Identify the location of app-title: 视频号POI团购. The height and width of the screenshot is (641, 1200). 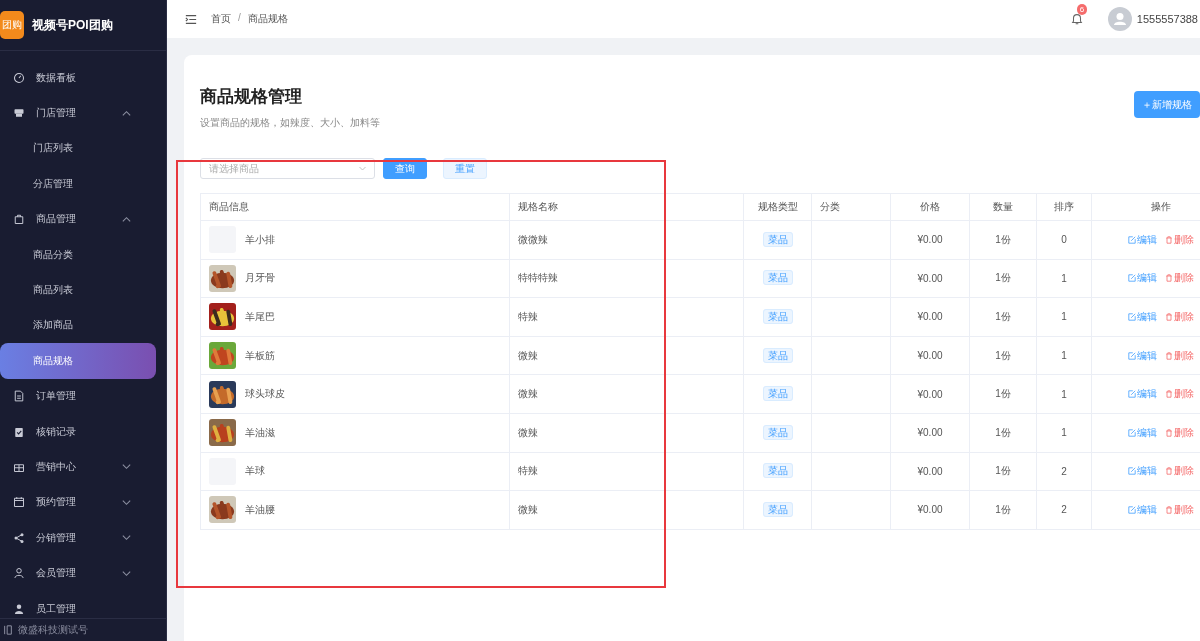
(72, 25).